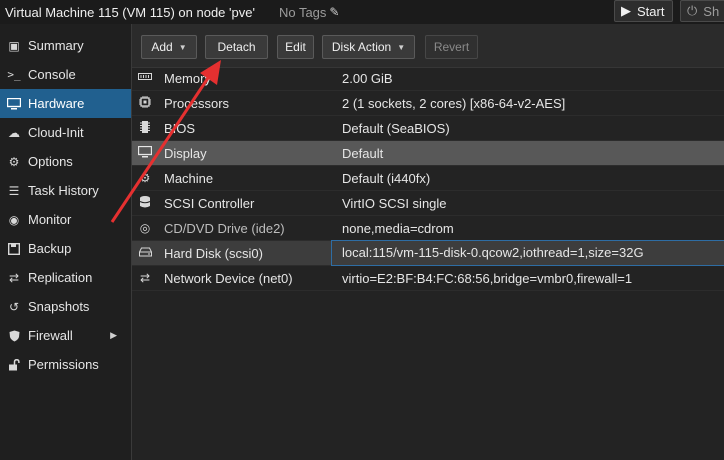  Describe the element at coordinates (14, 74) in the screenshot. I see `terminal-icon: >_` at that location.